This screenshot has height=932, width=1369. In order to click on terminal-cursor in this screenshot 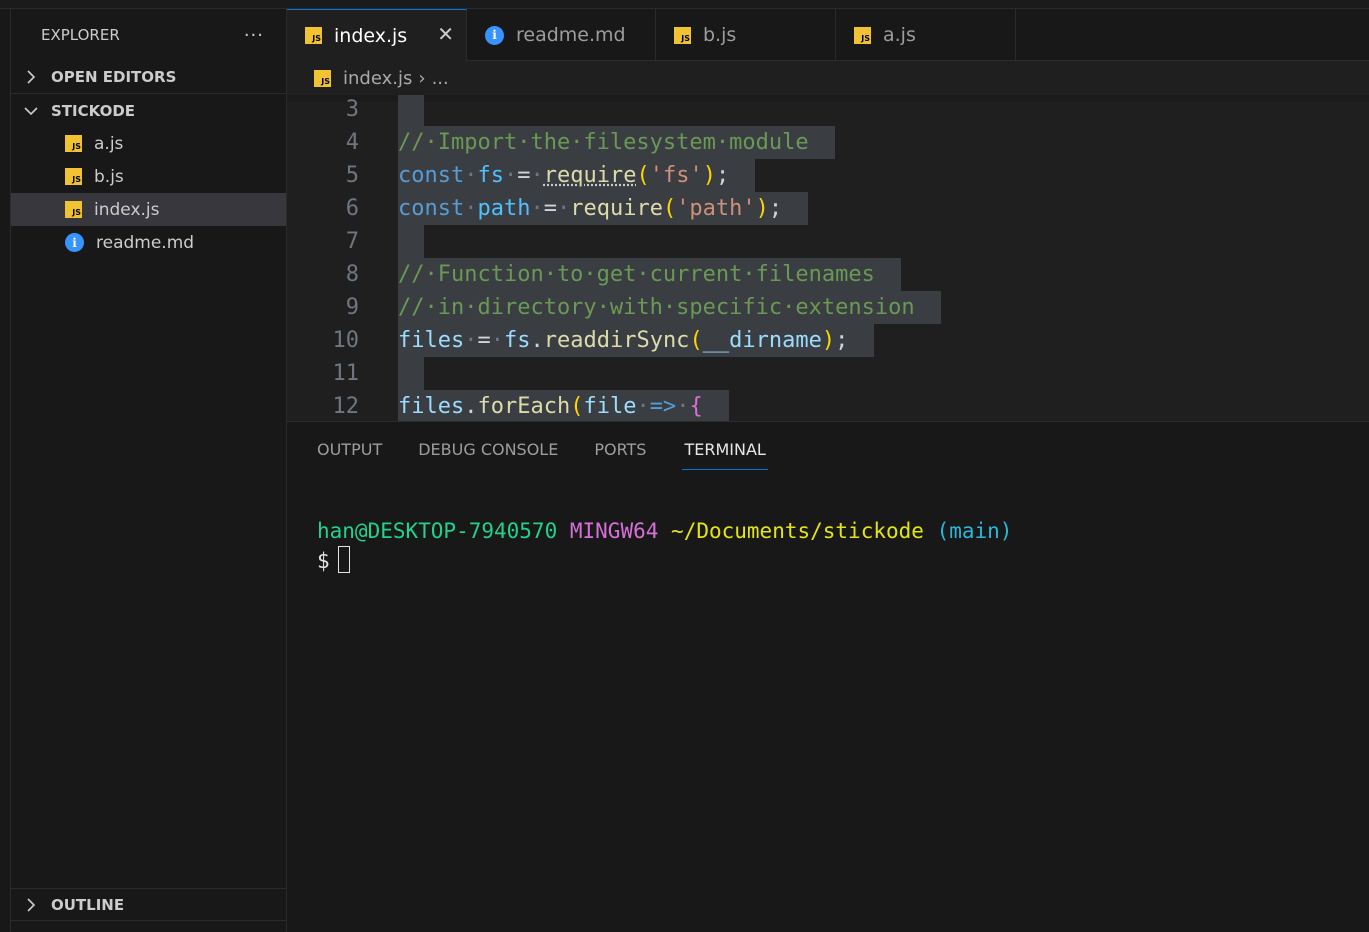, I will do `click(343, 559)`.